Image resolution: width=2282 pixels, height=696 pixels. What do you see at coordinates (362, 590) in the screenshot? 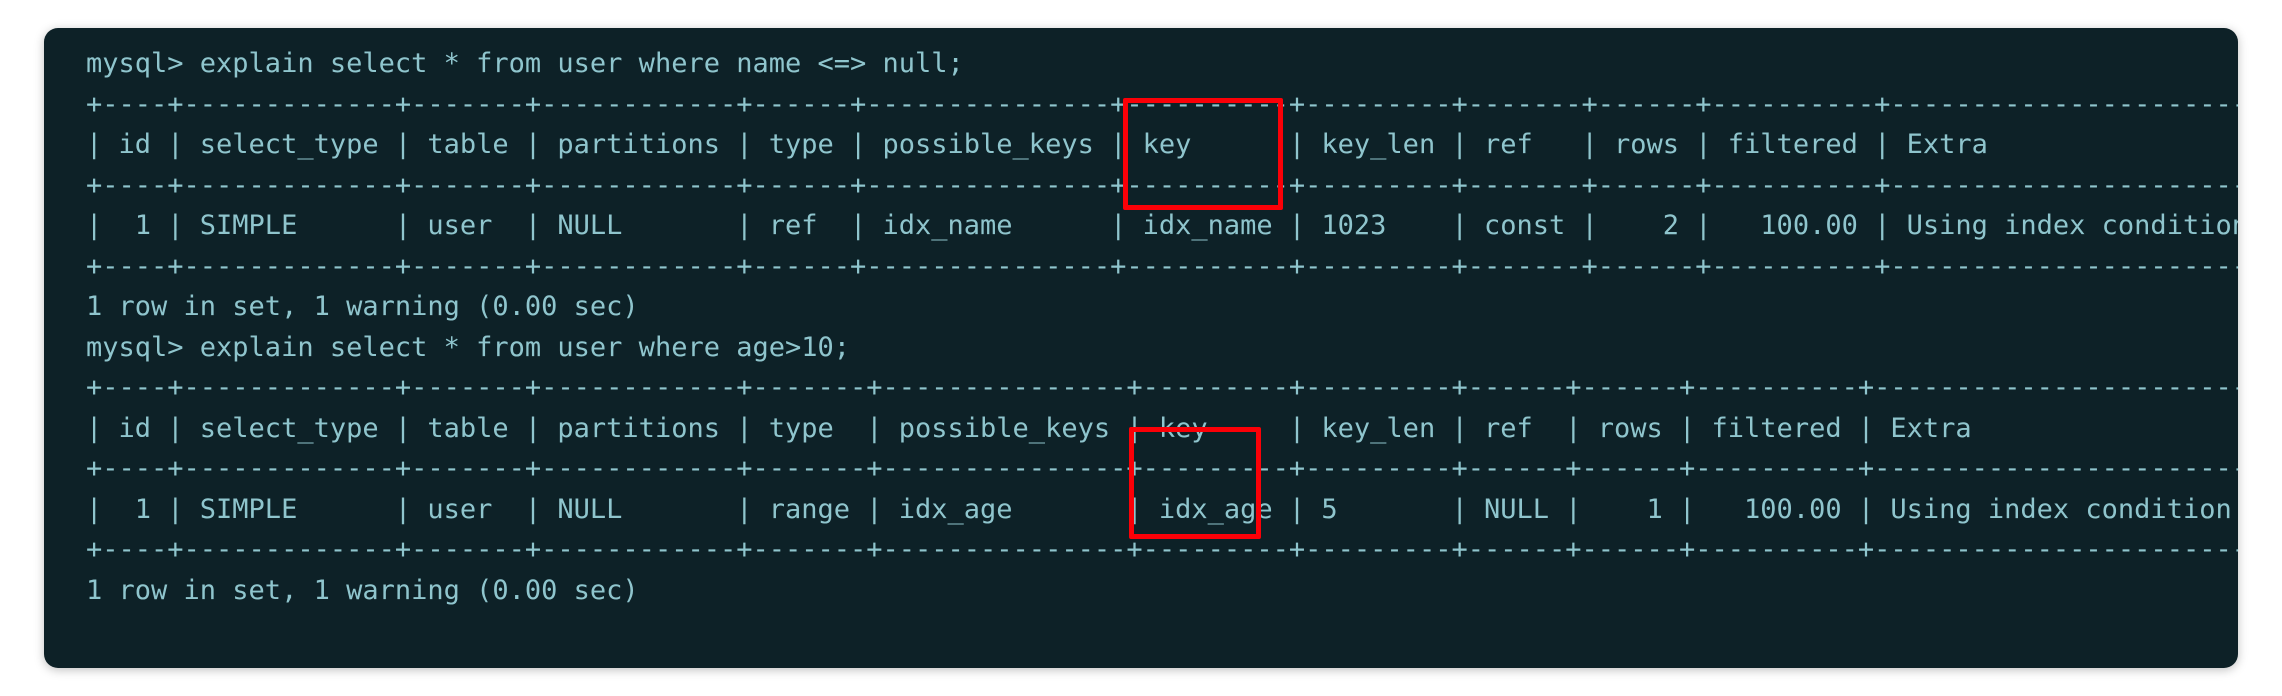
I see `terminal-line-status-2: 1 row in set, 1 warning (0.00 sec)` at bounding box center [362, 590].